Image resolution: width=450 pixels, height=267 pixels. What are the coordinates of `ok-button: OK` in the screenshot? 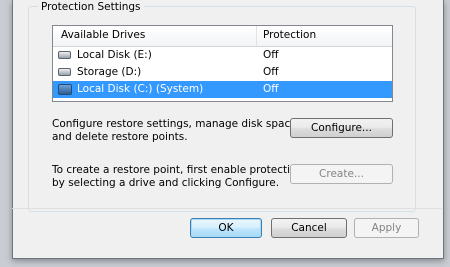 It's located at (226, 228).